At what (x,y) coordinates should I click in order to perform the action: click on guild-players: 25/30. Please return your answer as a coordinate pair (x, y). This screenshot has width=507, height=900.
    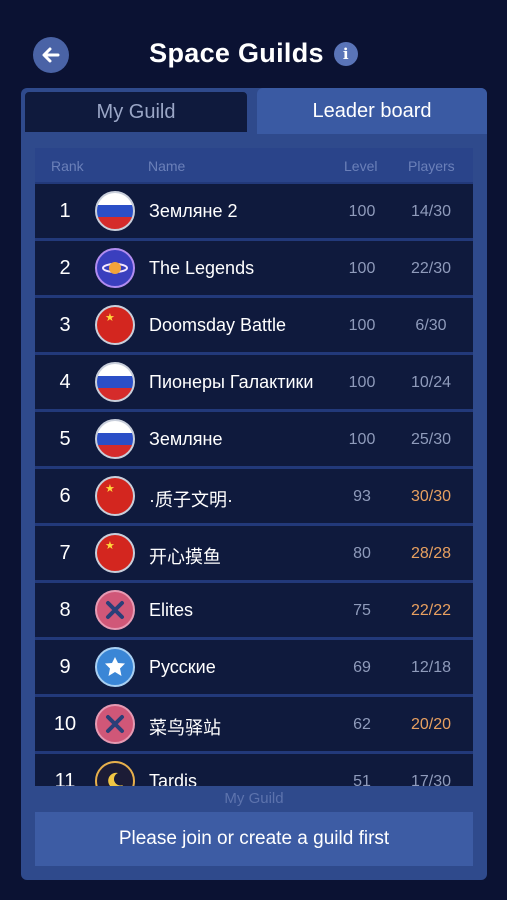
    Looking at the image, I should click on (431, 439).